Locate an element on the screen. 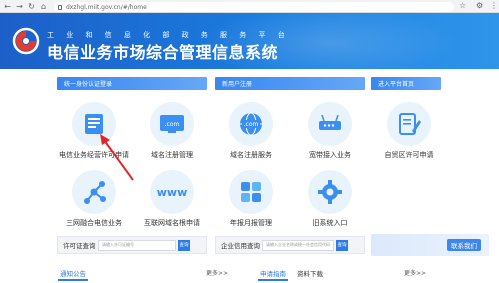 This screenshot has height=283, width=499. license-query-input: 请输入许可证编号 is located at coordinates (137, 245).